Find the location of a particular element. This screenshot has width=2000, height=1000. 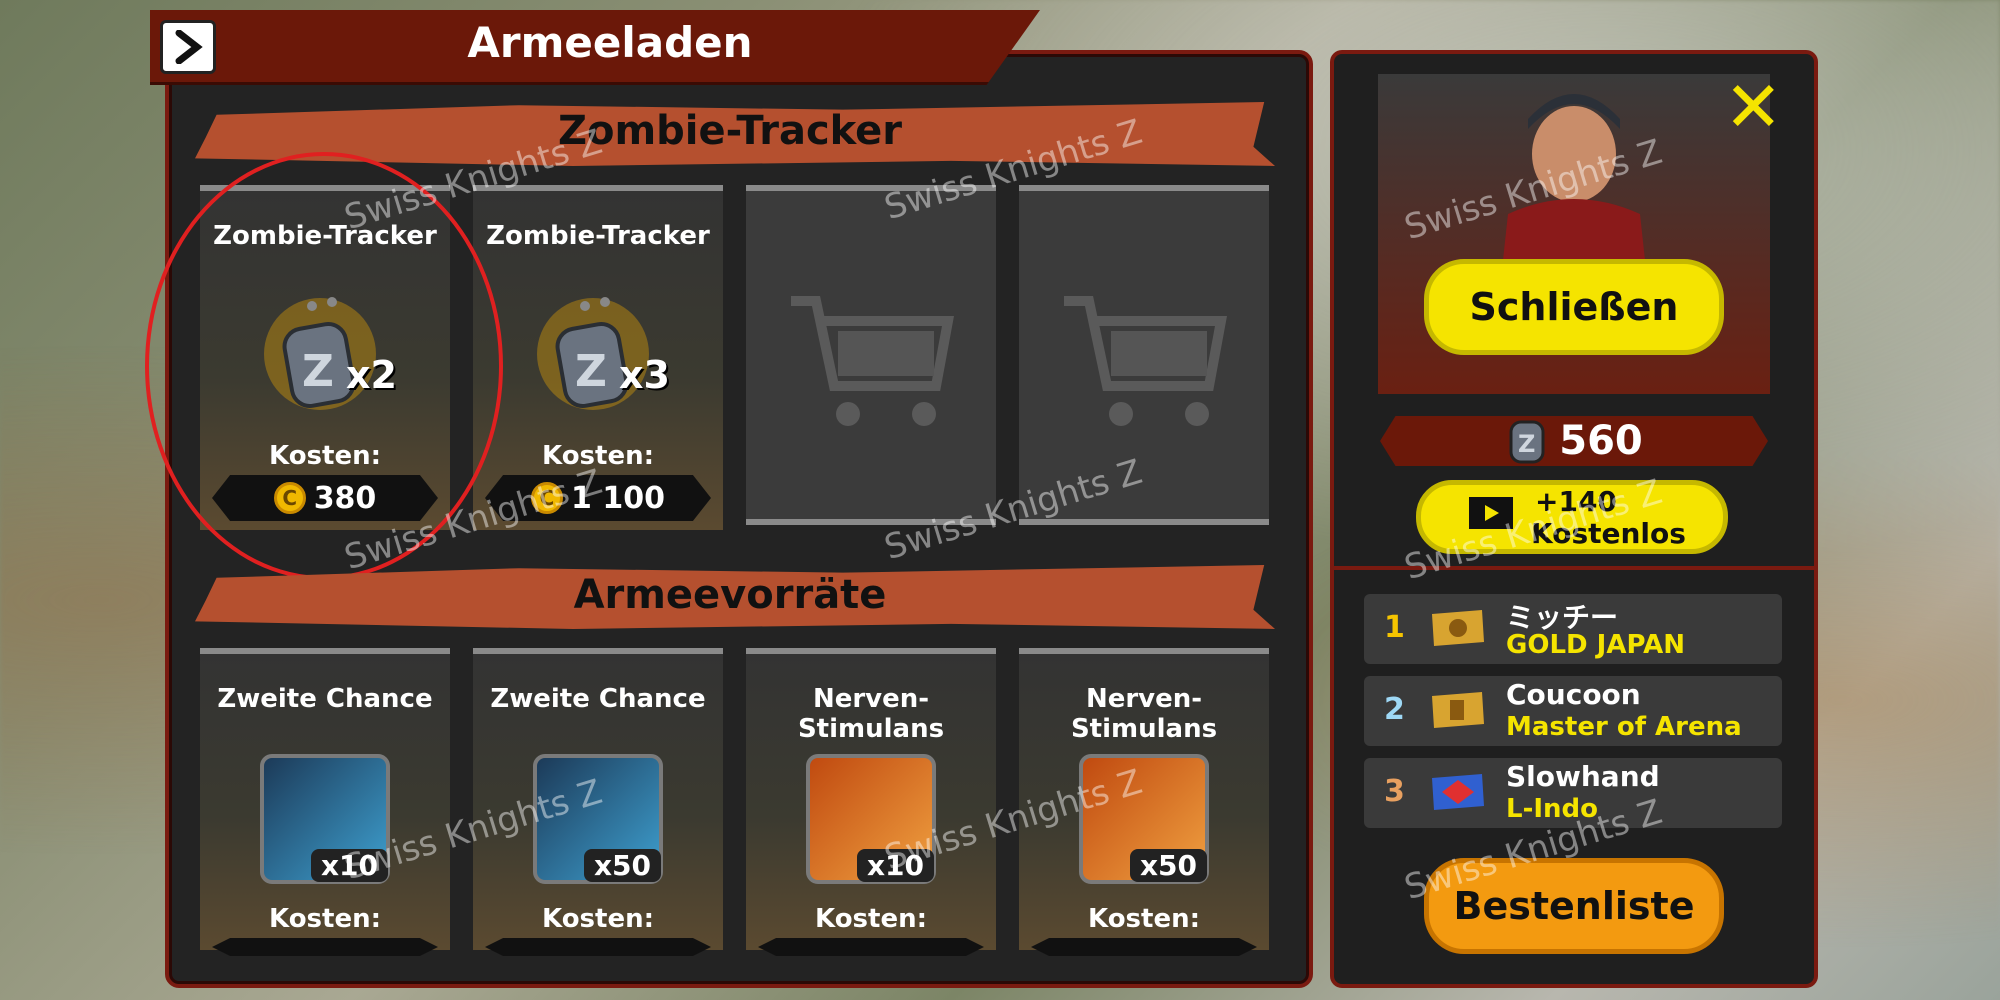

price-tag: C 1 100 is located at coordinates (598, 498).